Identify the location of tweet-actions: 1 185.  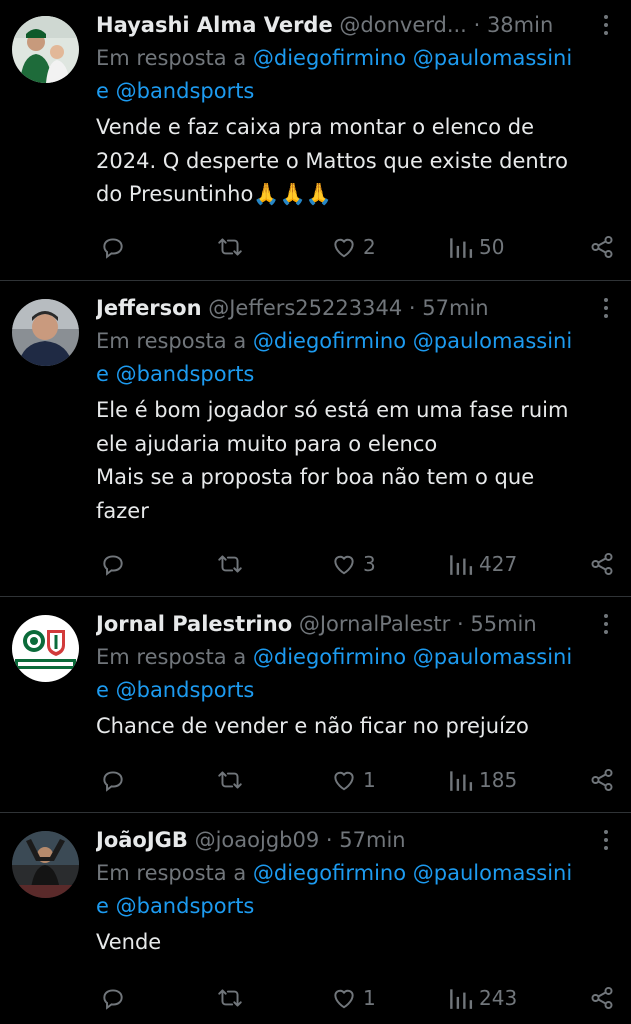
(356, 780).